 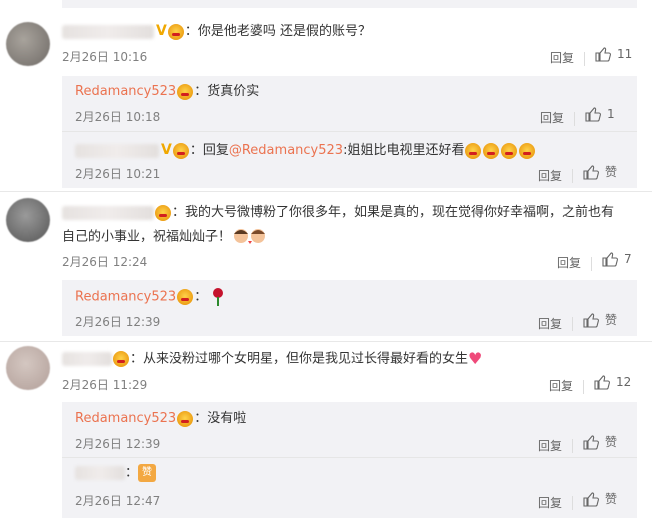 I want to click on comment-actions: 回复 11, so click(x=591, y=56).